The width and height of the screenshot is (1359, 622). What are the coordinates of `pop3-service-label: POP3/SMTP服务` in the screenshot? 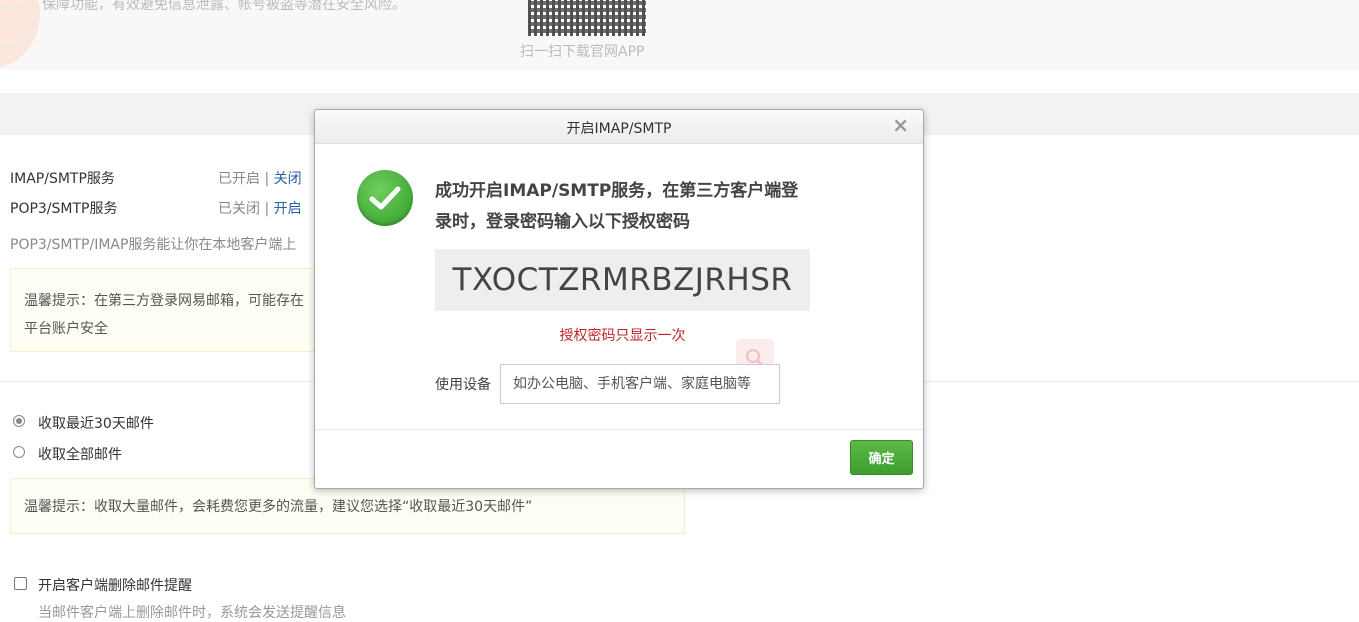 It's located at (64, 209).